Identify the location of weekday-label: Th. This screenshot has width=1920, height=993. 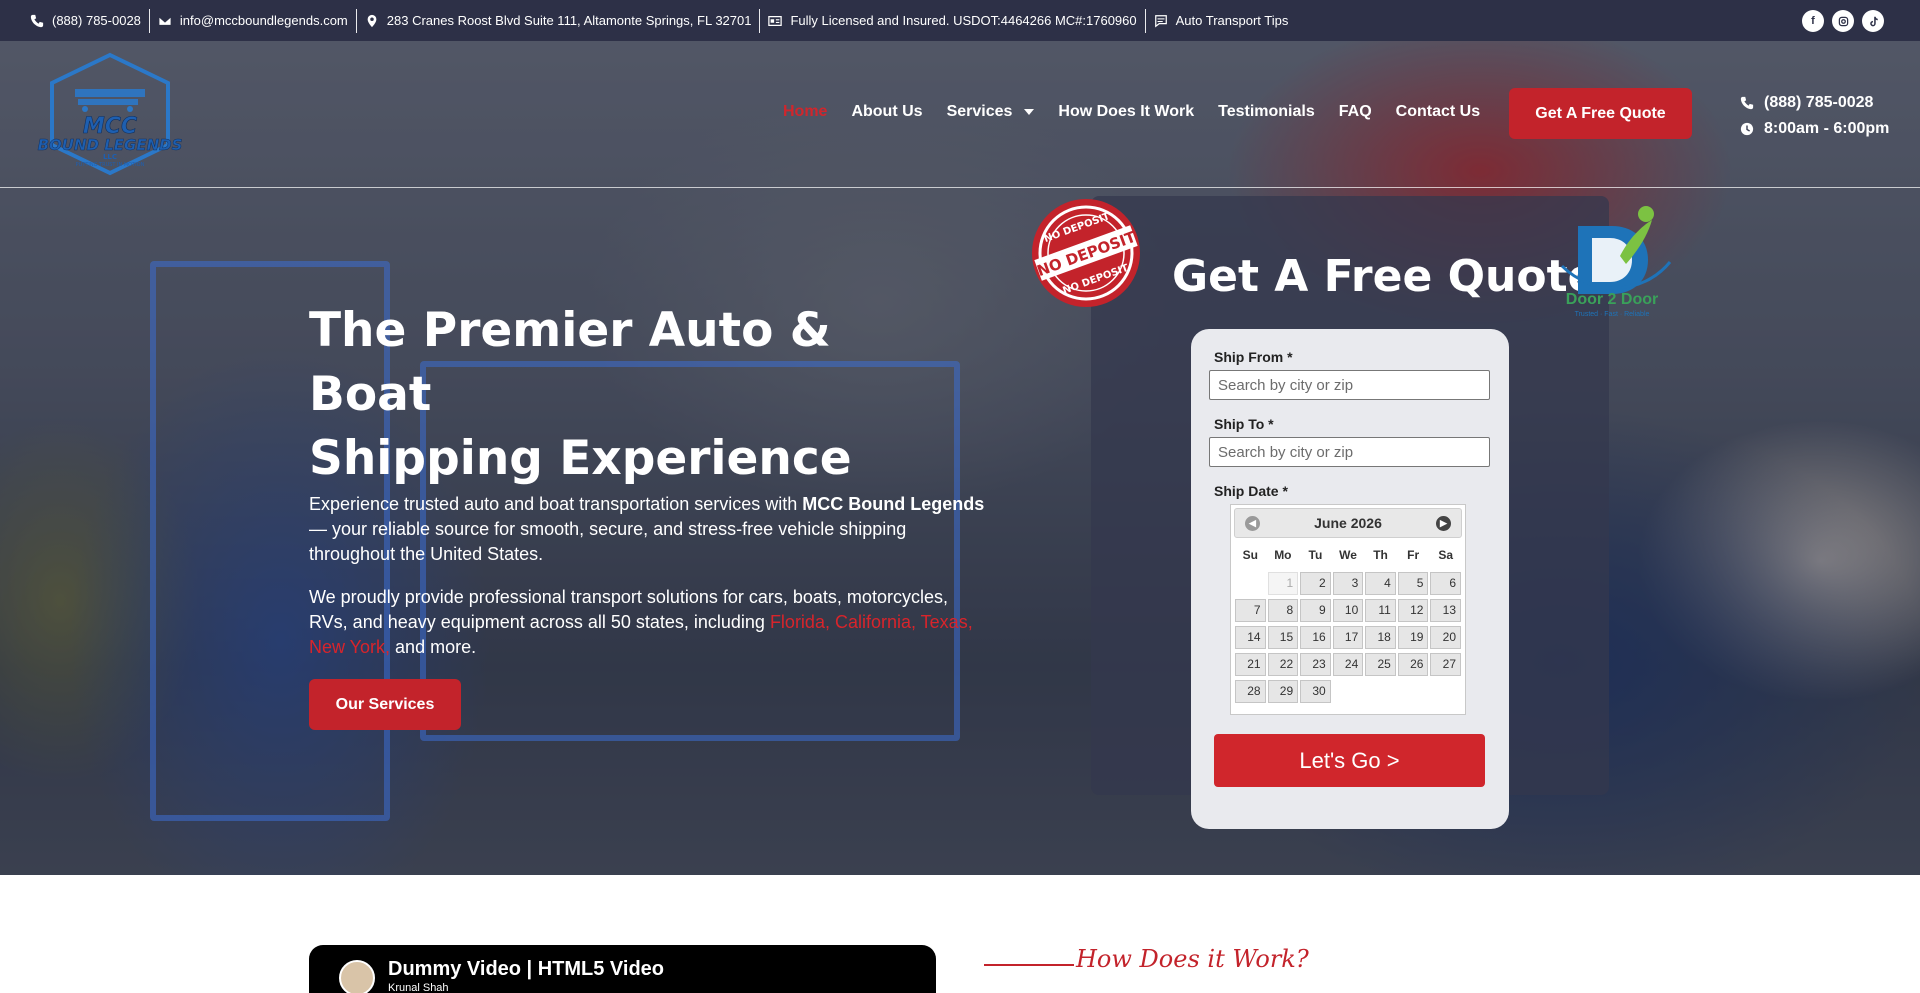
(1380, 555).